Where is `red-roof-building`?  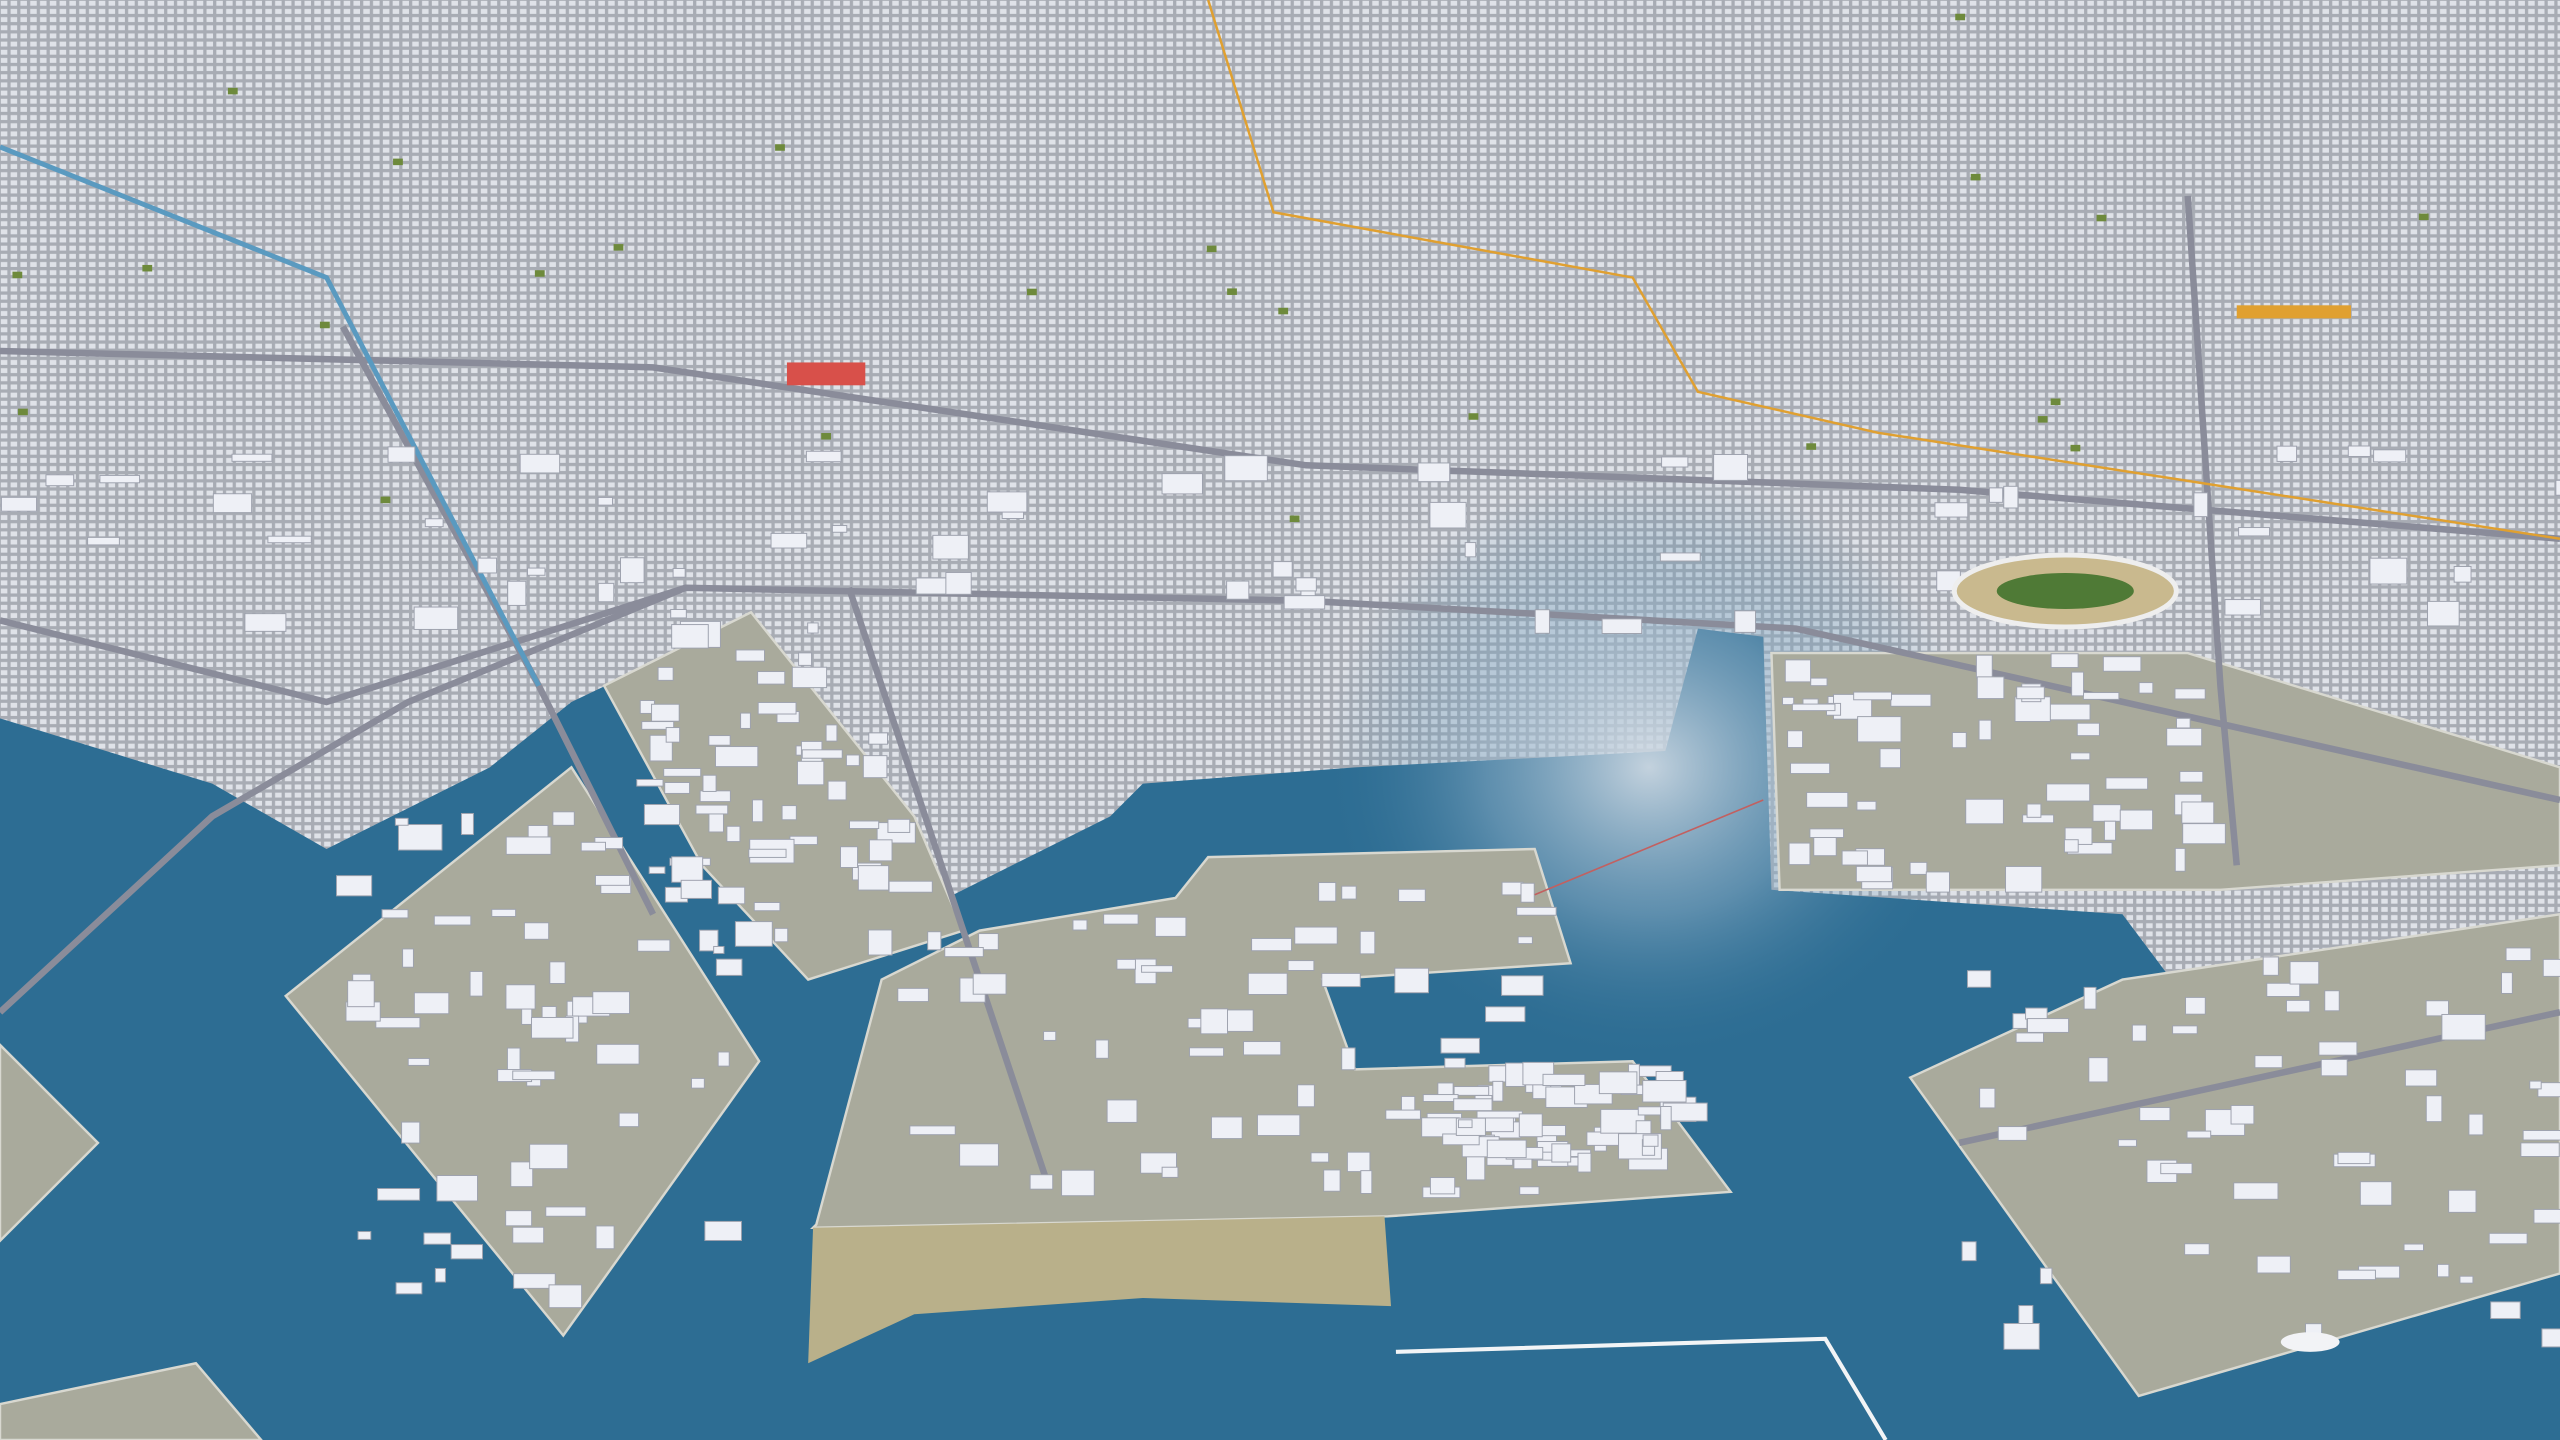 red-roof-building is located at coordinates (826, 374).